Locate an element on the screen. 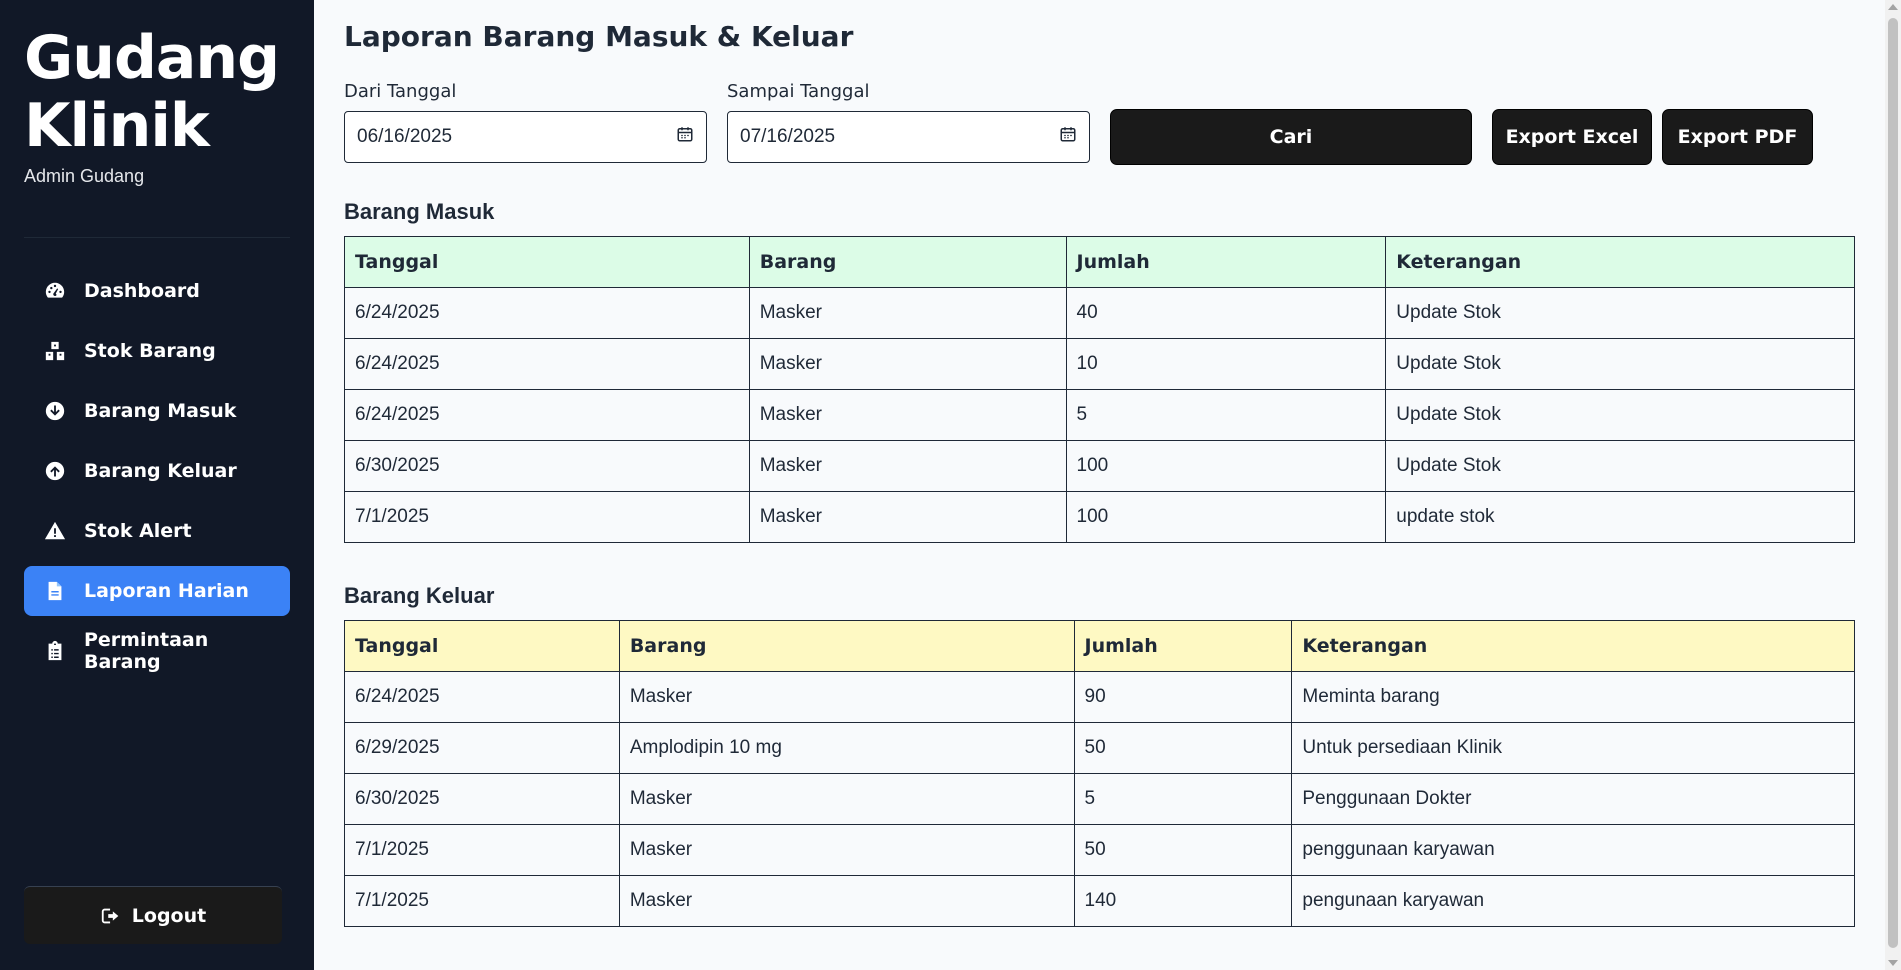 Image resolution: width=1901 pixels, height=970 pixels. cell-keterangan: penggunaan karyawan is located at coordinates (1573, 850).